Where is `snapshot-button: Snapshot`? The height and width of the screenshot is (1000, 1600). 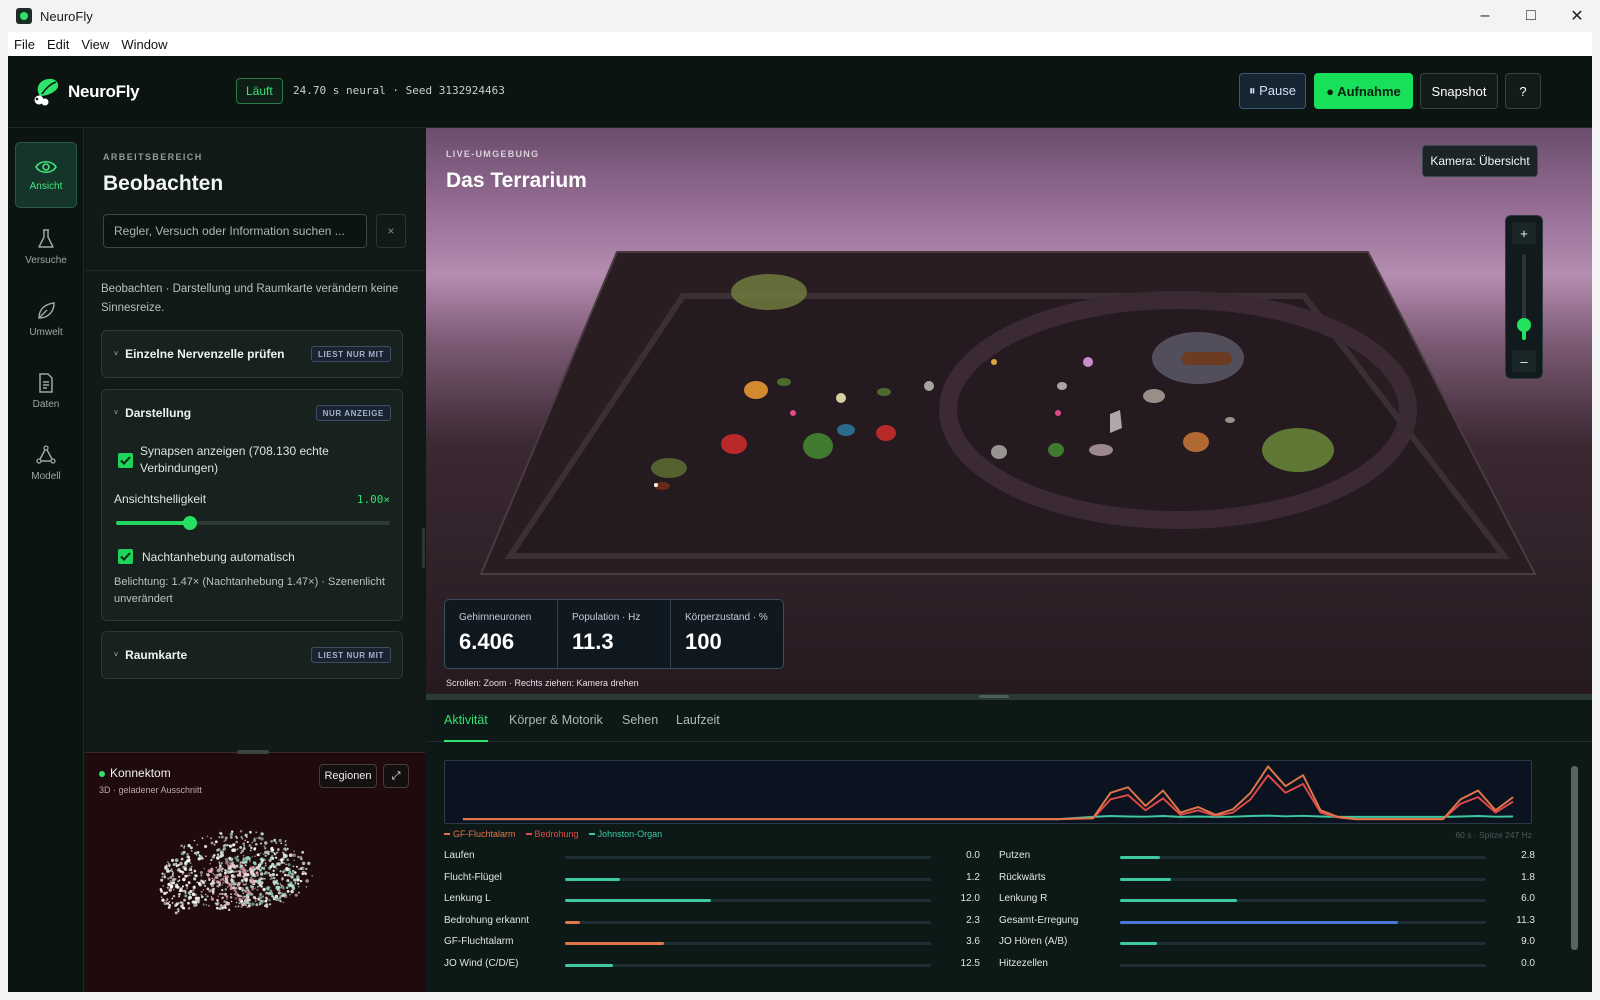
snapshot-button: Snapshot is located at coordinates (1459, 91).